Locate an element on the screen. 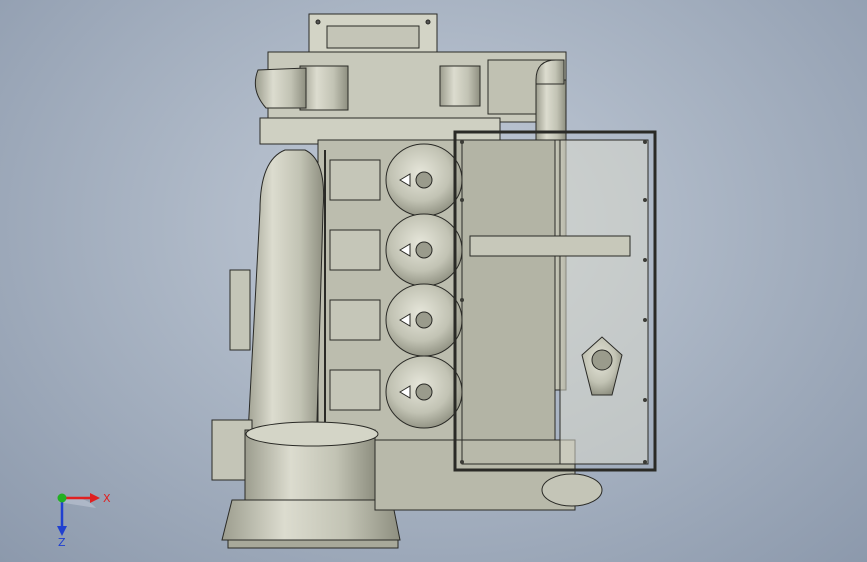 The height and width of the screenshot is (562, 867). coordinate-triad: X Z Y is located at coordinates (84, 520).